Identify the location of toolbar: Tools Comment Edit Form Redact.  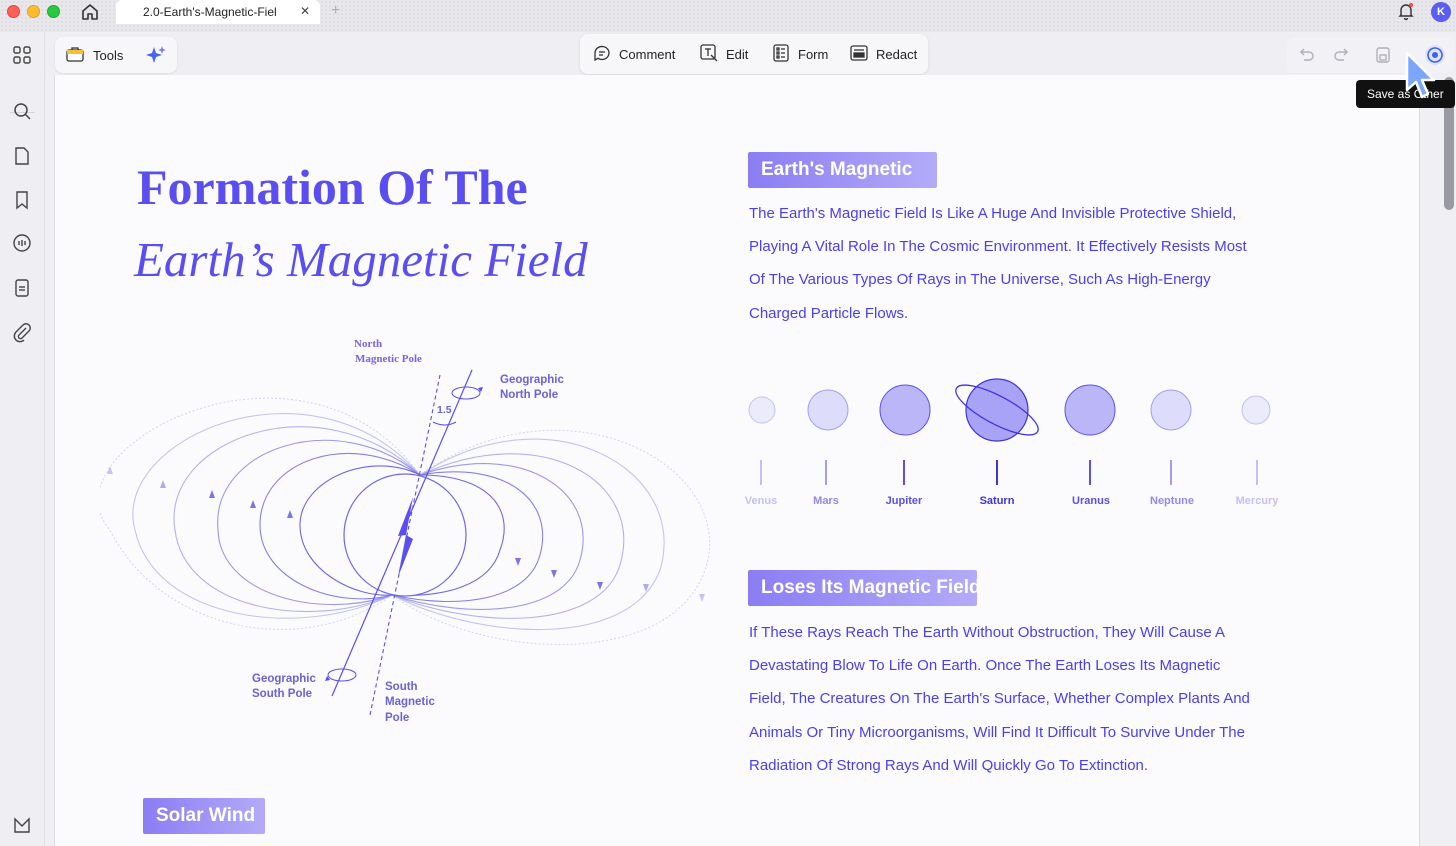
(750, 53).